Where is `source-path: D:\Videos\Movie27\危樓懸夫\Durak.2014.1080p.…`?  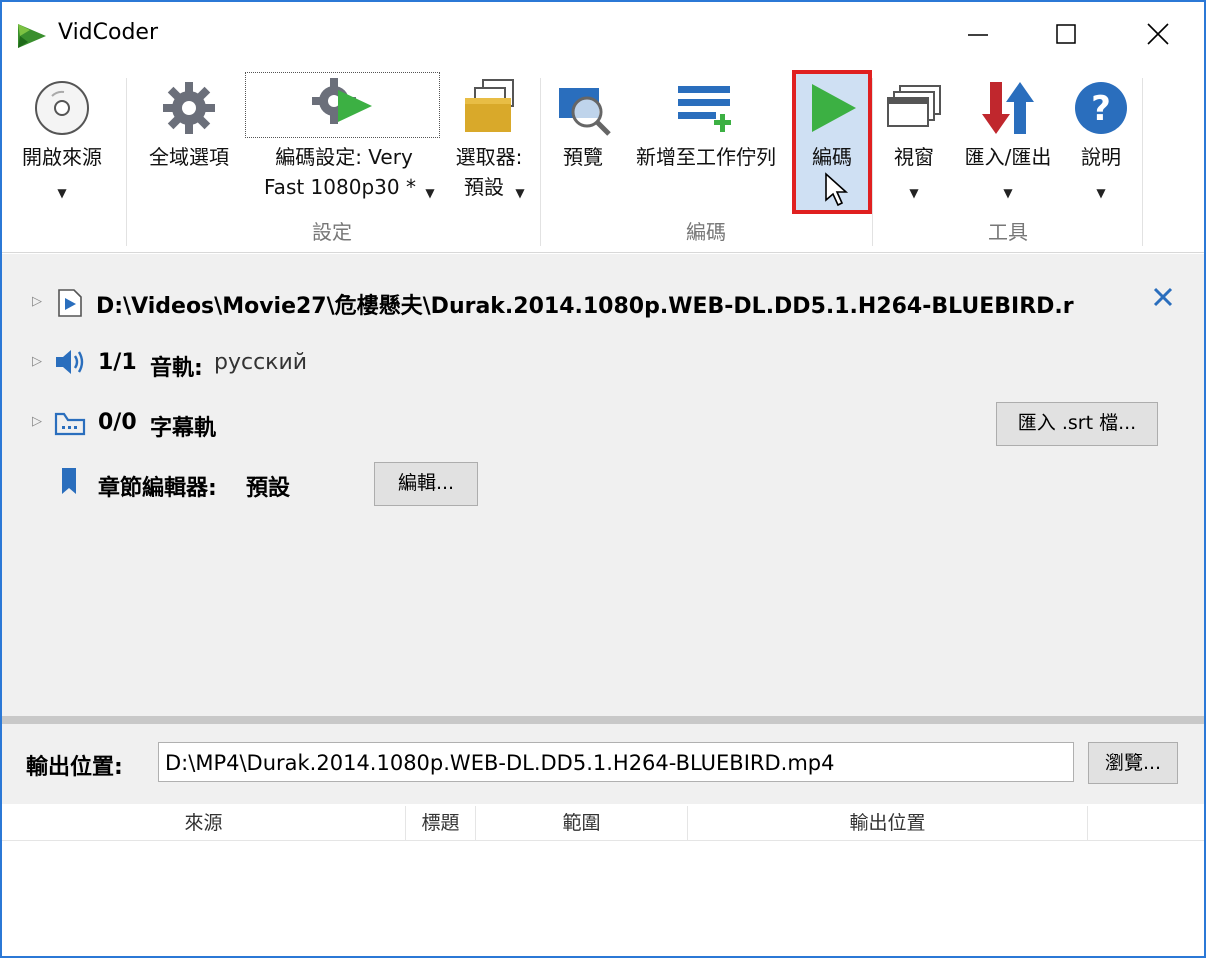 source-path: D:\Videos\Movie27\危樓懸夫\Durak.2014.1080p.… is located at coordinates (585, 306).